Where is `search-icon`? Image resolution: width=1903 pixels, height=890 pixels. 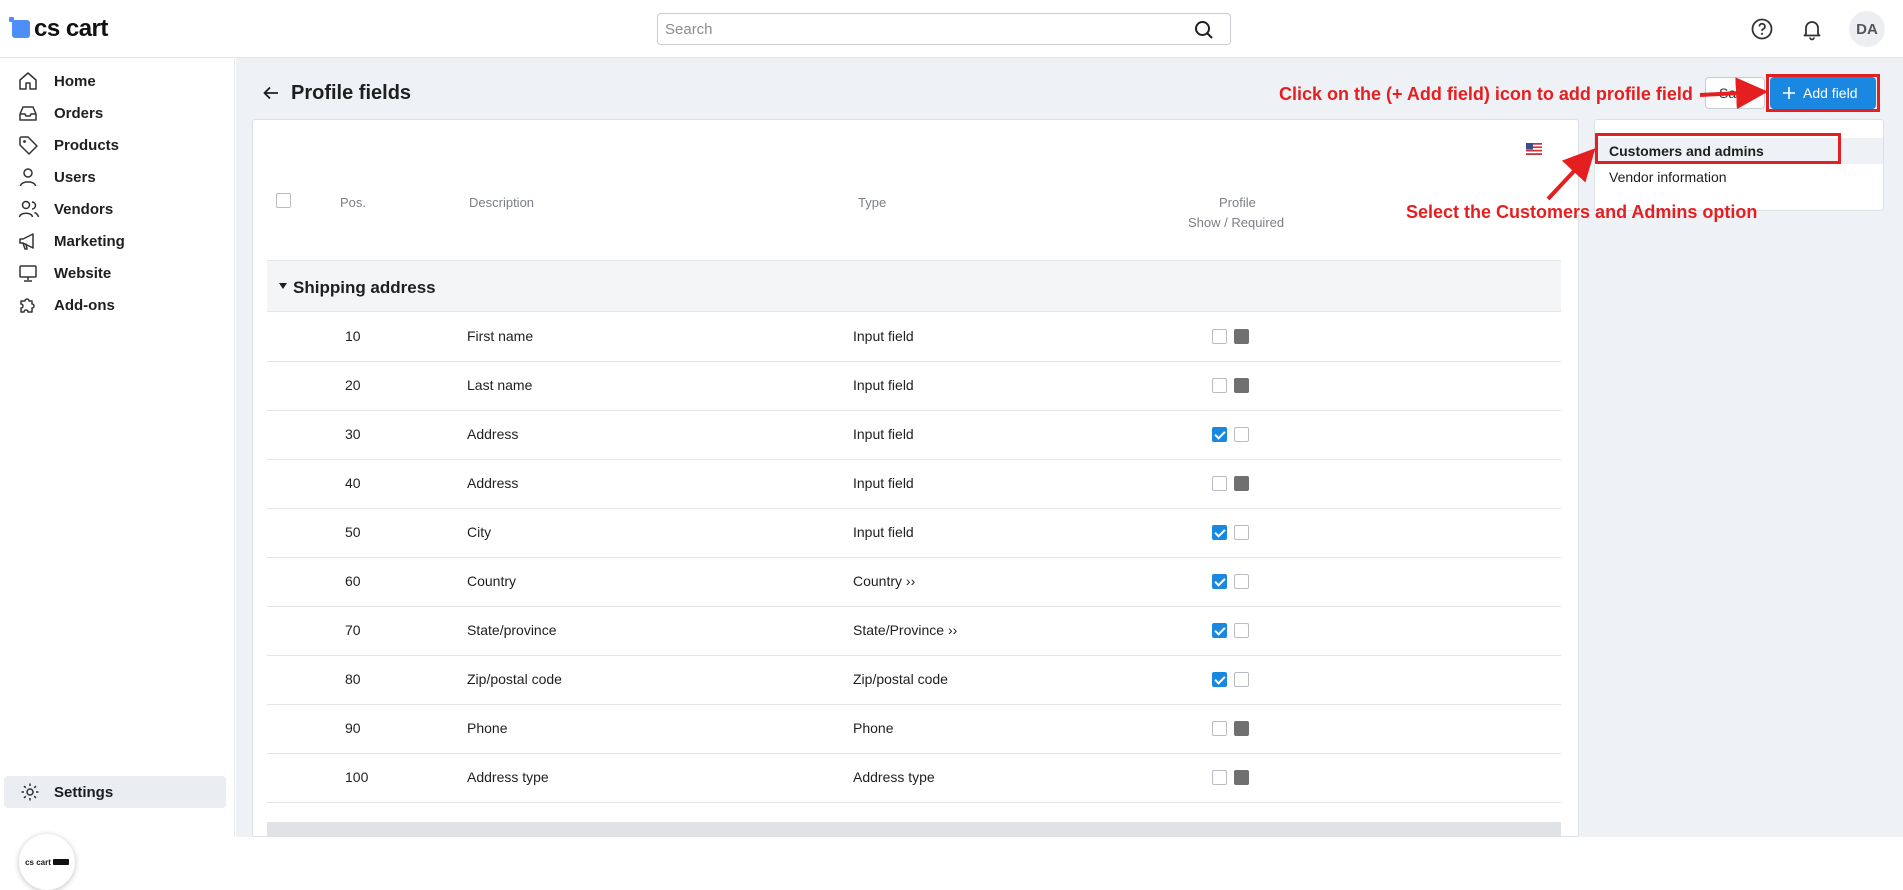
search-icon is located at coordinates (1204, 30).